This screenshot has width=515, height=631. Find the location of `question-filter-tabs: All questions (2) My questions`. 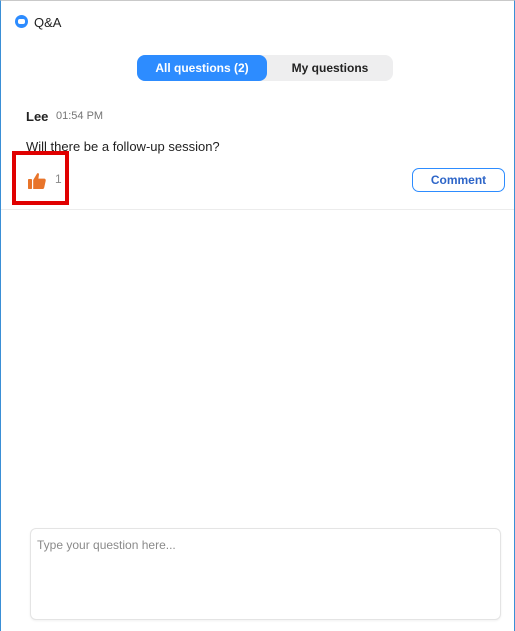

question-filter-tabs: All questions (2) My questions is located at coordinates (265, 68).